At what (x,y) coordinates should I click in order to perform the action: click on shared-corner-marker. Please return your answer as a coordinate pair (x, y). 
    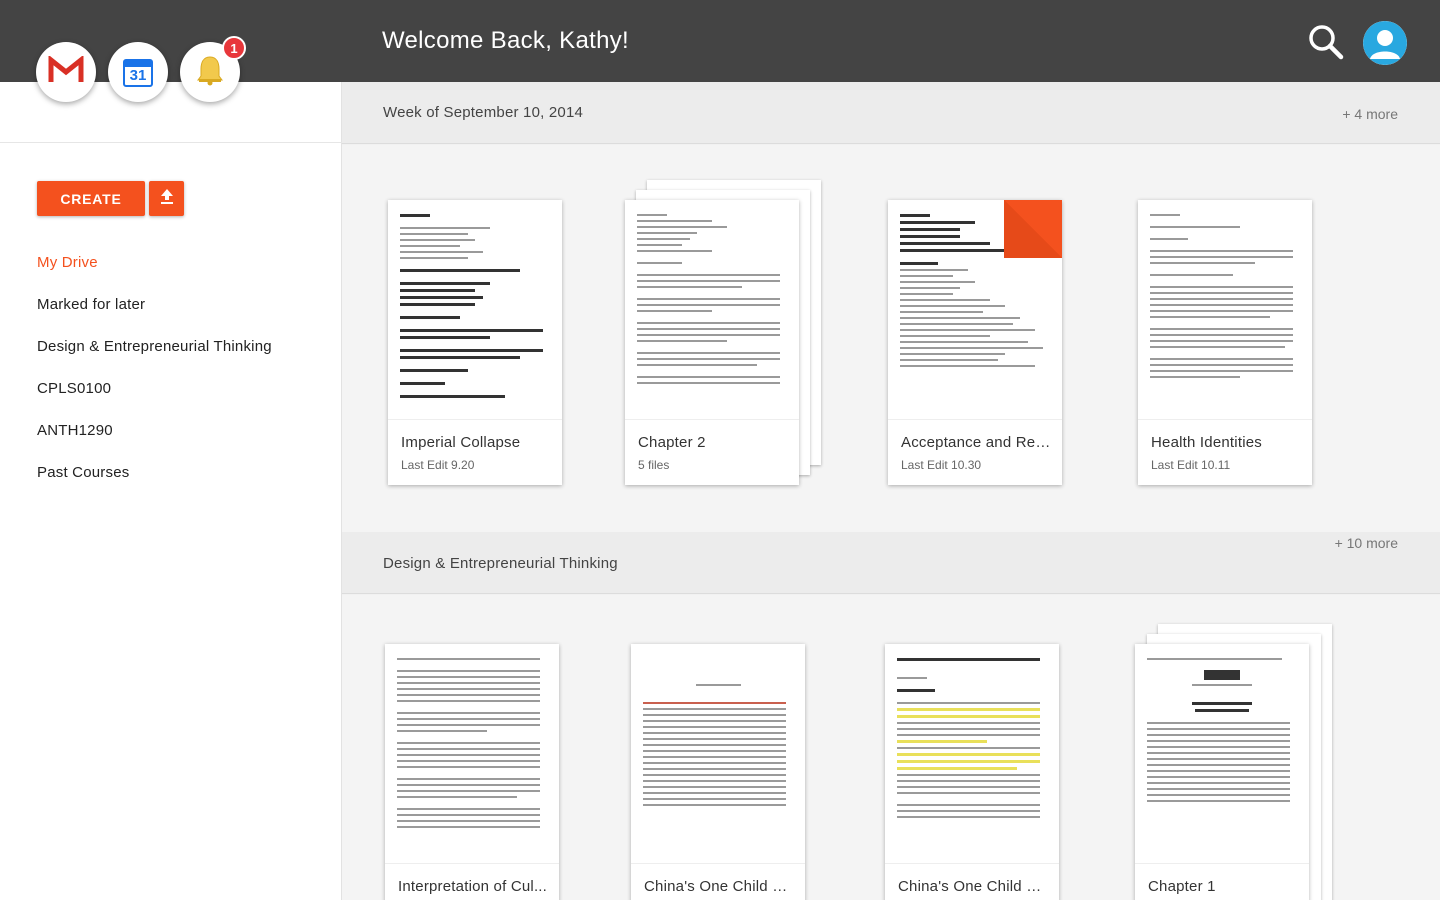
    Looking at the image, I should click on (1033, 229).